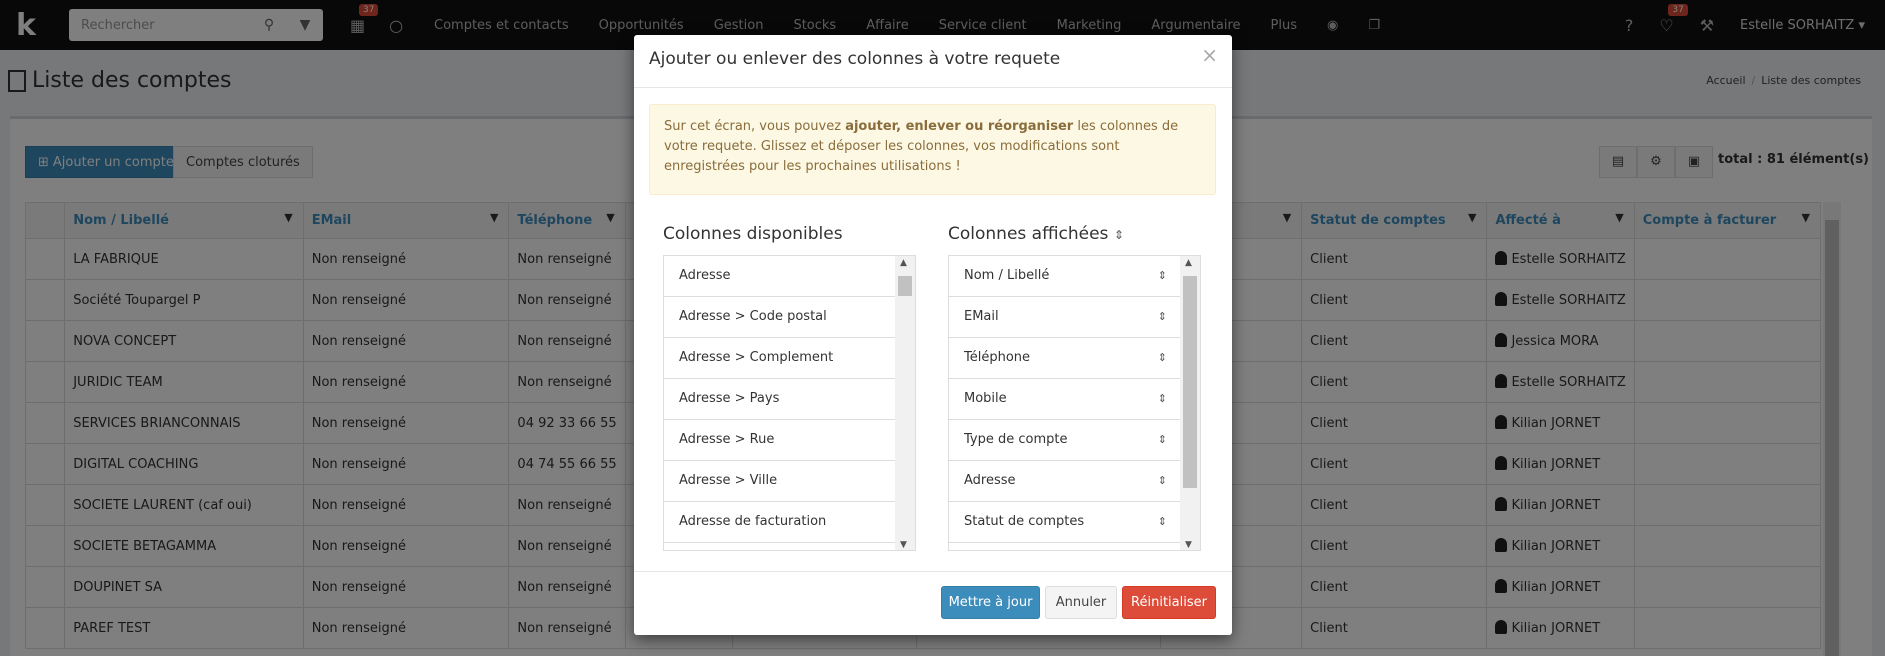  Describe the element at coordinates (1081, 602) in the screenshot. I see `cancel-button: Annuler` at that location.